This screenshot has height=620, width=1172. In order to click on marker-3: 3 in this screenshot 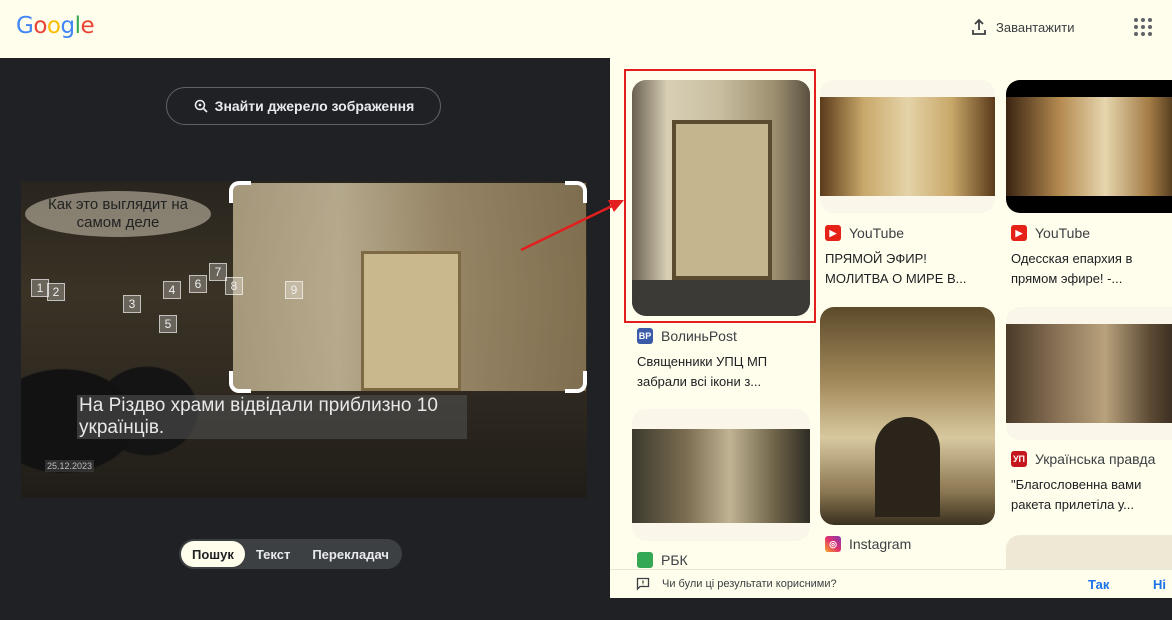, I will do `click(132, 304)`.